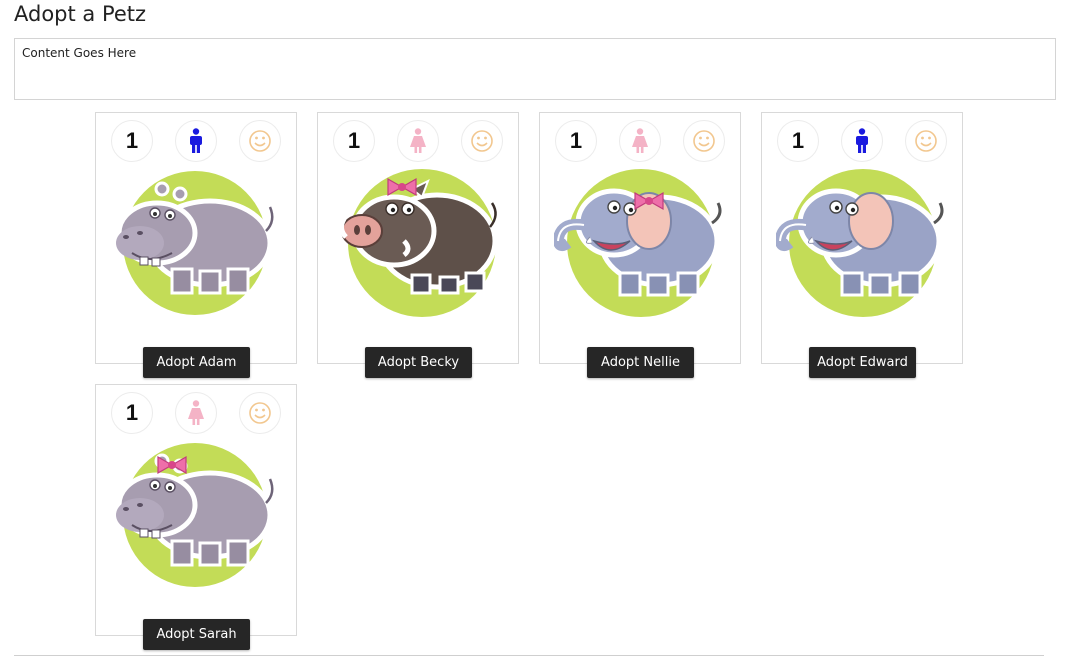 The image size is (1081, 658). I want to click on adopt-becky-button: Adopt Becky, so click(418, 362).